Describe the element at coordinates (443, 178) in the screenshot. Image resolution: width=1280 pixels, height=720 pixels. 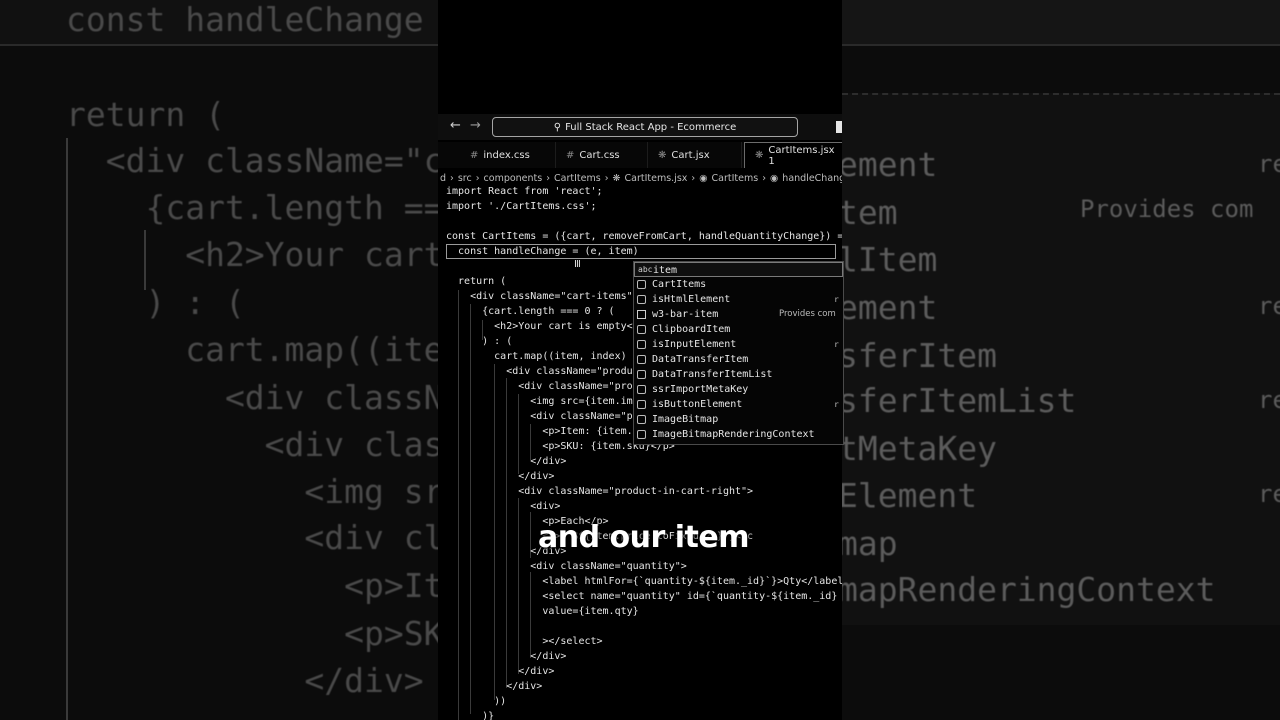
I see `breadcrumb-item: d` at that location.